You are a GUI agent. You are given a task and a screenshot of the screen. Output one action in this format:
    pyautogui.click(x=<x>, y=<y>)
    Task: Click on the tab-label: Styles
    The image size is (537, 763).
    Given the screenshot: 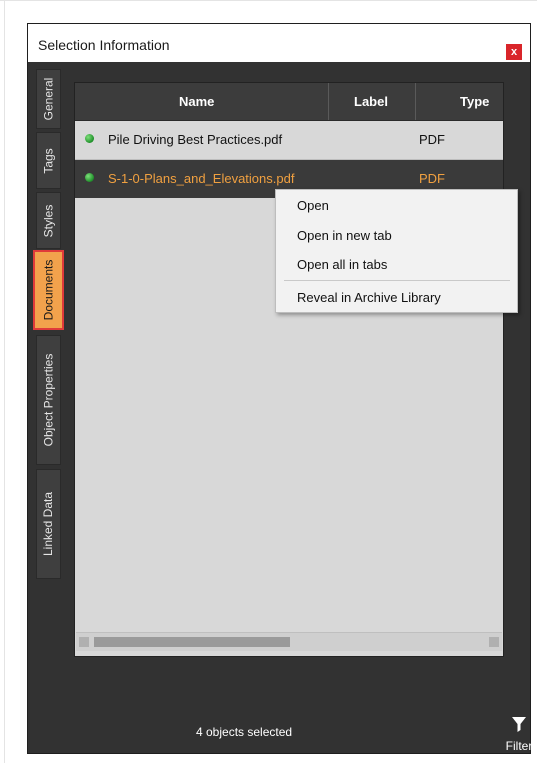 What is the action you would take?
    pyautogui.click(x=48, y=220)
    